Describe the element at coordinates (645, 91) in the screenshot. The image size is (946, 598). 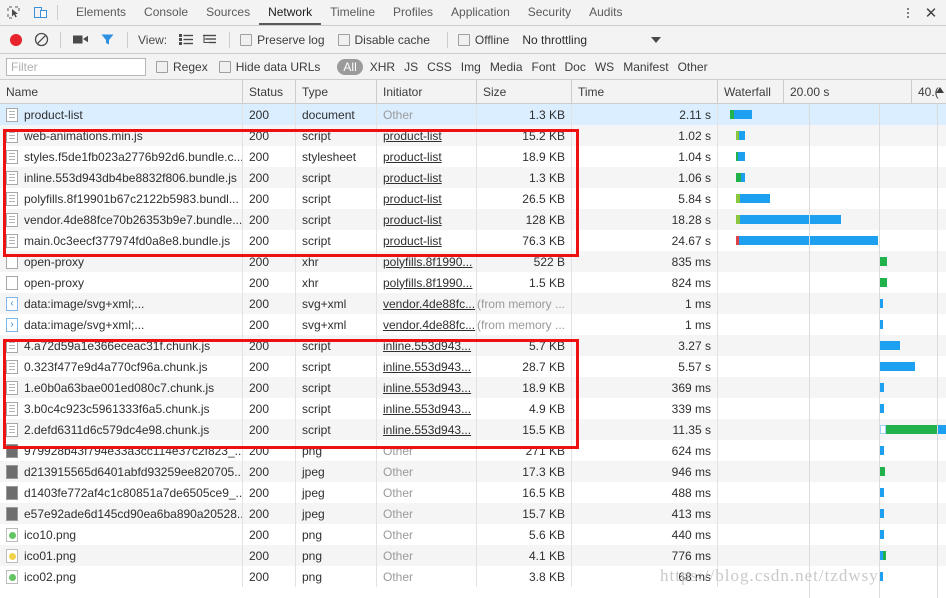
I see `column-header-time: Time` at that location.